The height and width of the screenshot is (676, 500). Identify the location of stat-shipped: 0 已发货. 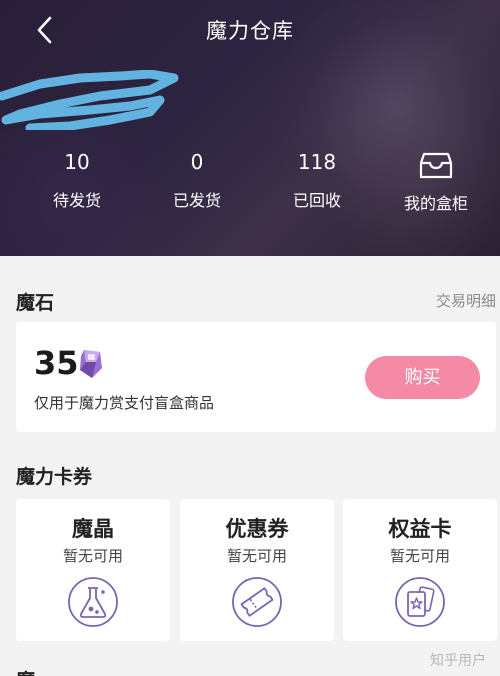
(197, 180).